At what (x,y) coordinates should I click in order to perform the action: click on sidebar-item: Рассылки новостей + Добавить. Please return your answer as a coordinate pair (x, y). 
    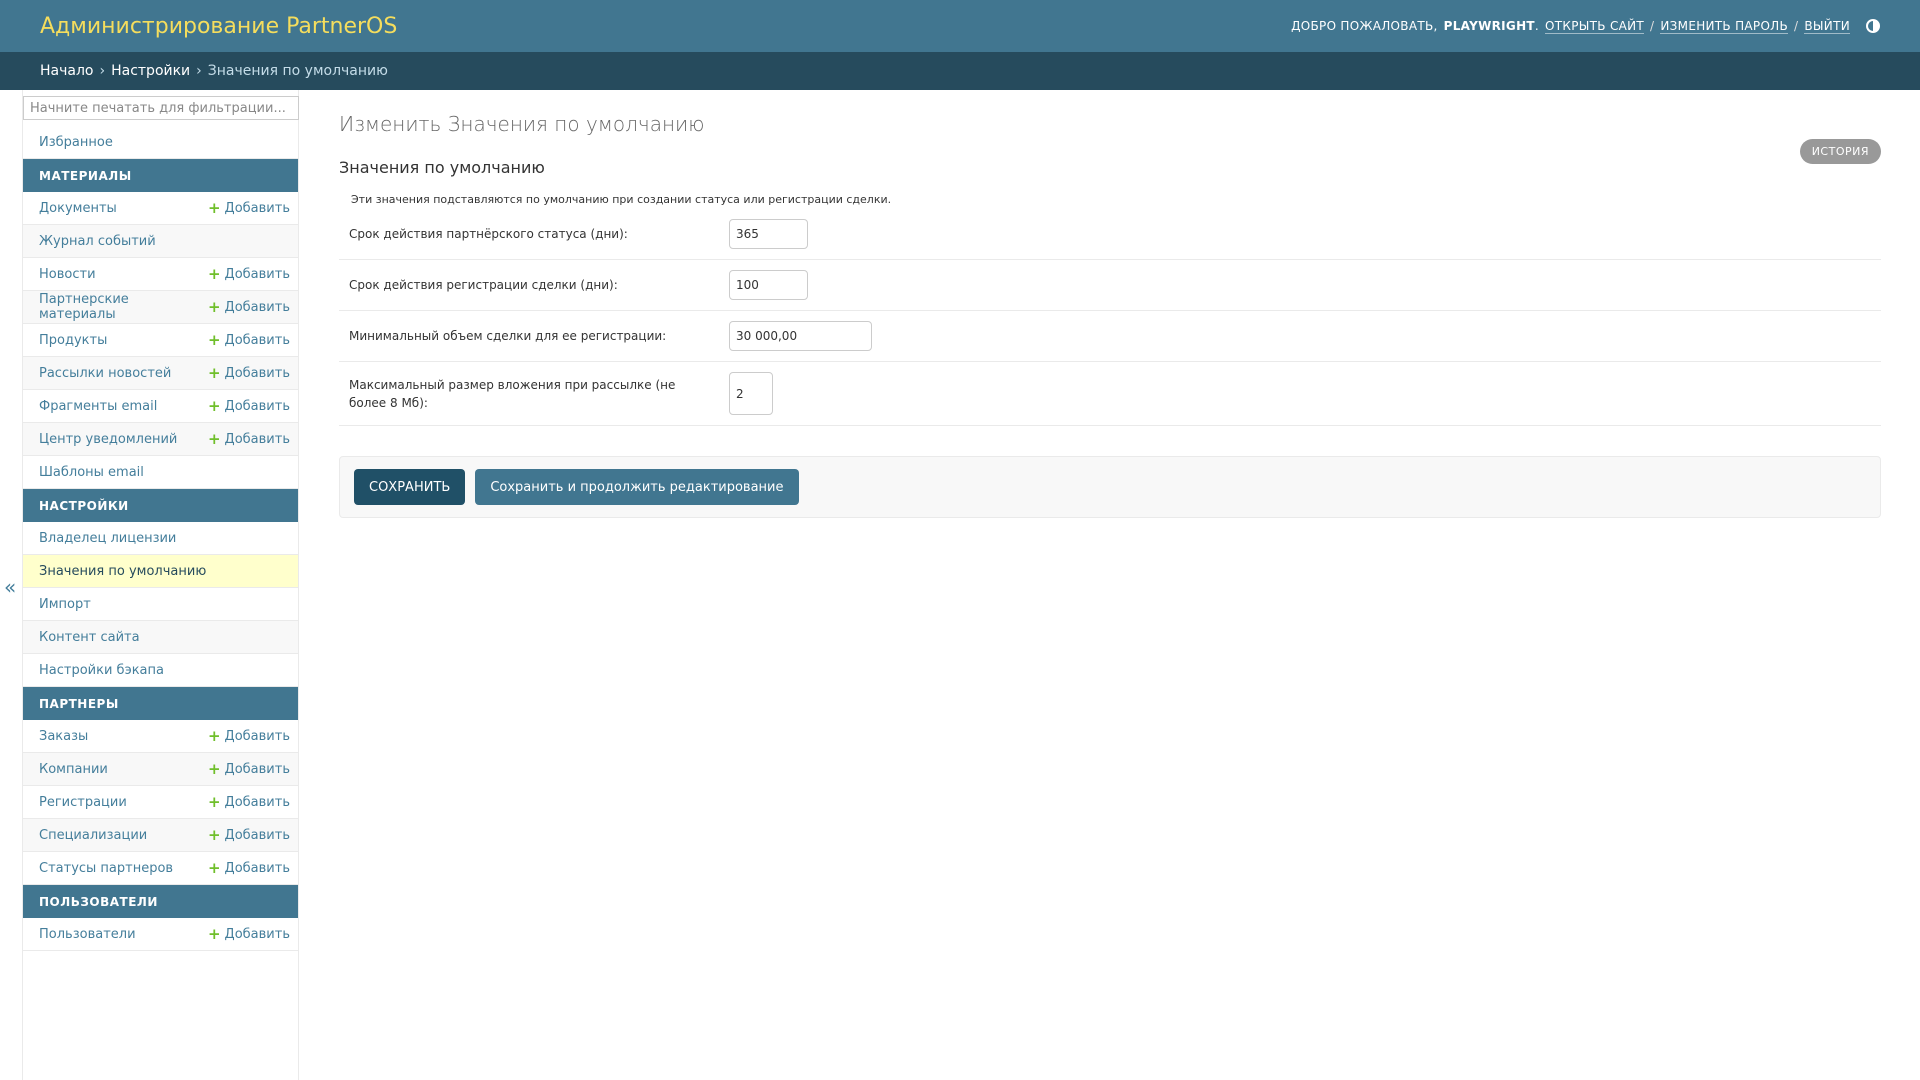
    Looking at the image, I should click on (160, 373).